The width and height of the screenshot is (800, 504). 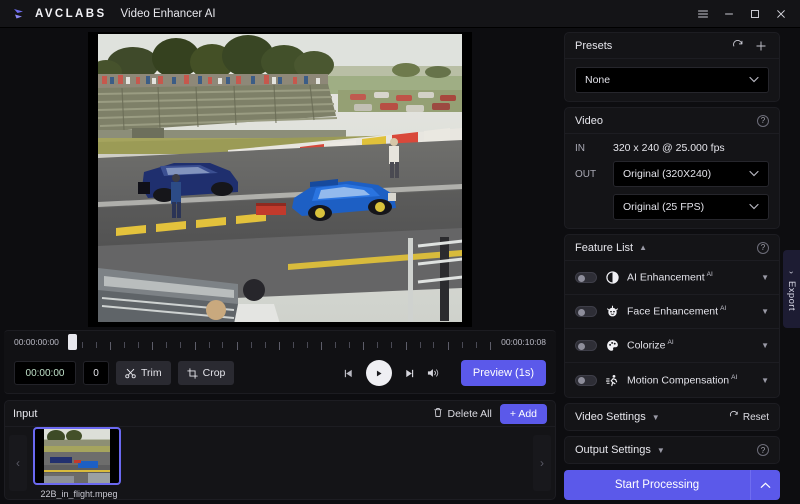 I want to click on thumbnail-image, so click(x=77, y=456).